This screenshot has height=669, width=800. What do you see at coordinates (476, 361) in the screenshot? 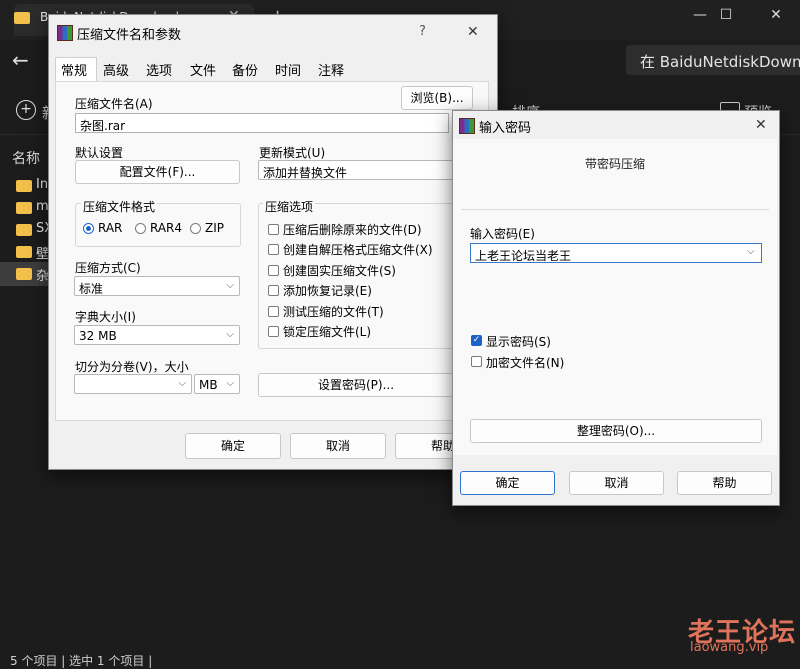
I see `checkbox-encrypt-names` at bounding box center [476, 361].